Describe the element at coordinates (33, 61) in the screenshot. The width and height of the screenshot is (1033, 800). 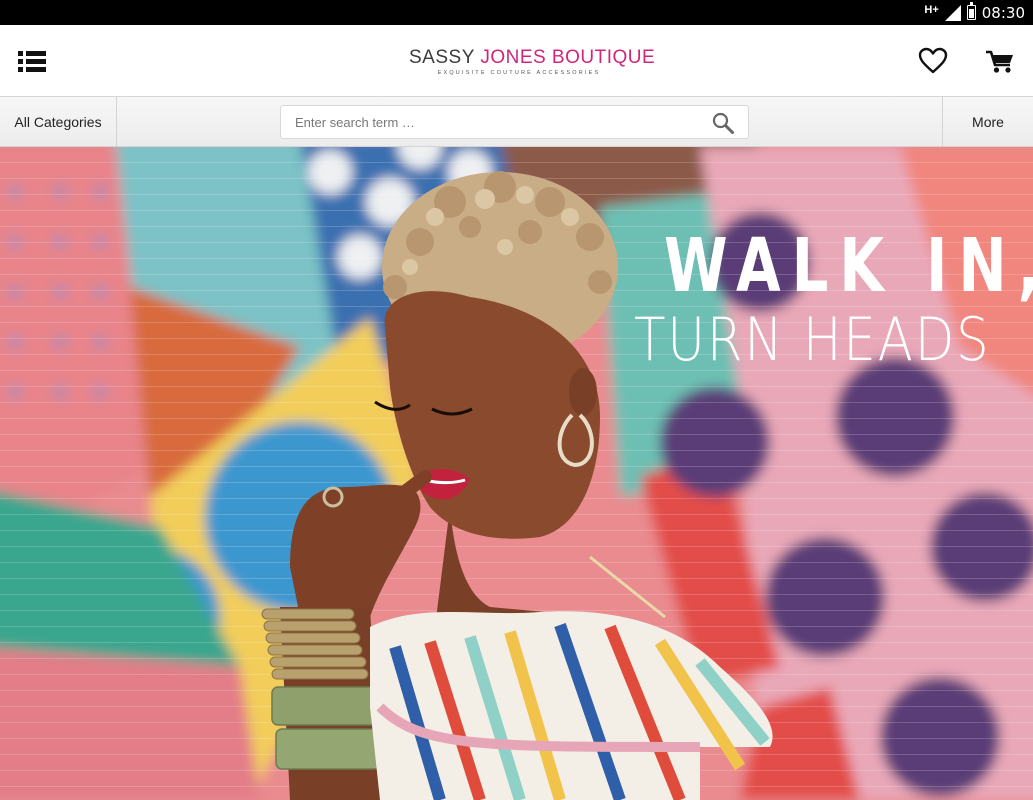
I see `menu-button` at that location.